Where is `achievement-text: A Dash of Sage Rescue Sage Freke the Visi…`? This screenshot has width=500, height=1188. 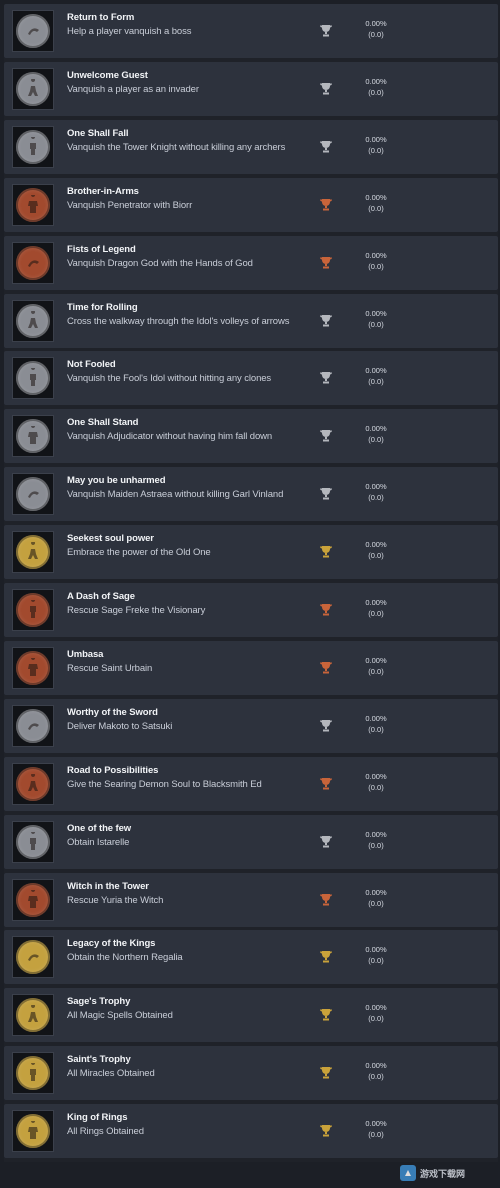
achievement-text: A Dash of Sage Rescue Sage Freke the Visi… is located at coordinates (182, 604).